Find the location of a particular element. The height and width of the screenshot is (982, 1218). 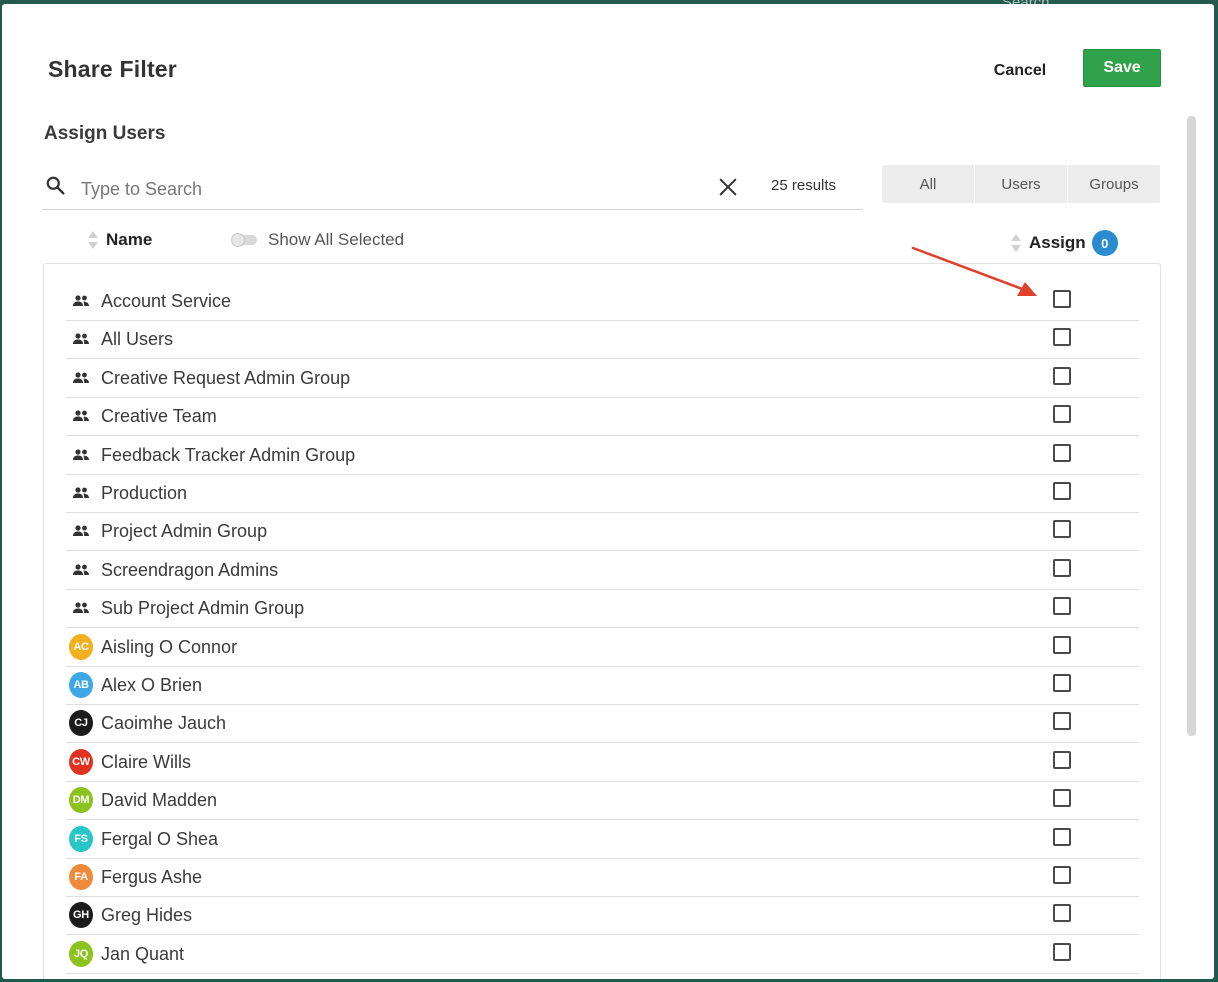

avatar: CW is located at coordinates (81, 761).